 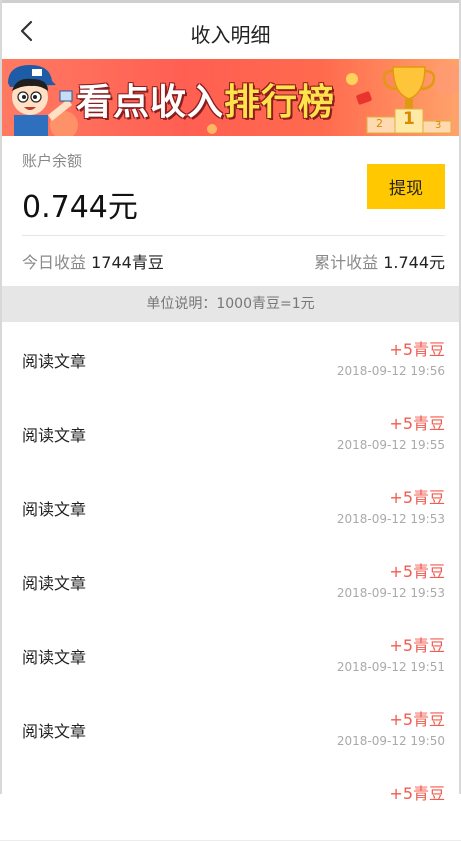 I want to click on today-earnings: 今日收益 1744青豆, so click(x=93, y=261).